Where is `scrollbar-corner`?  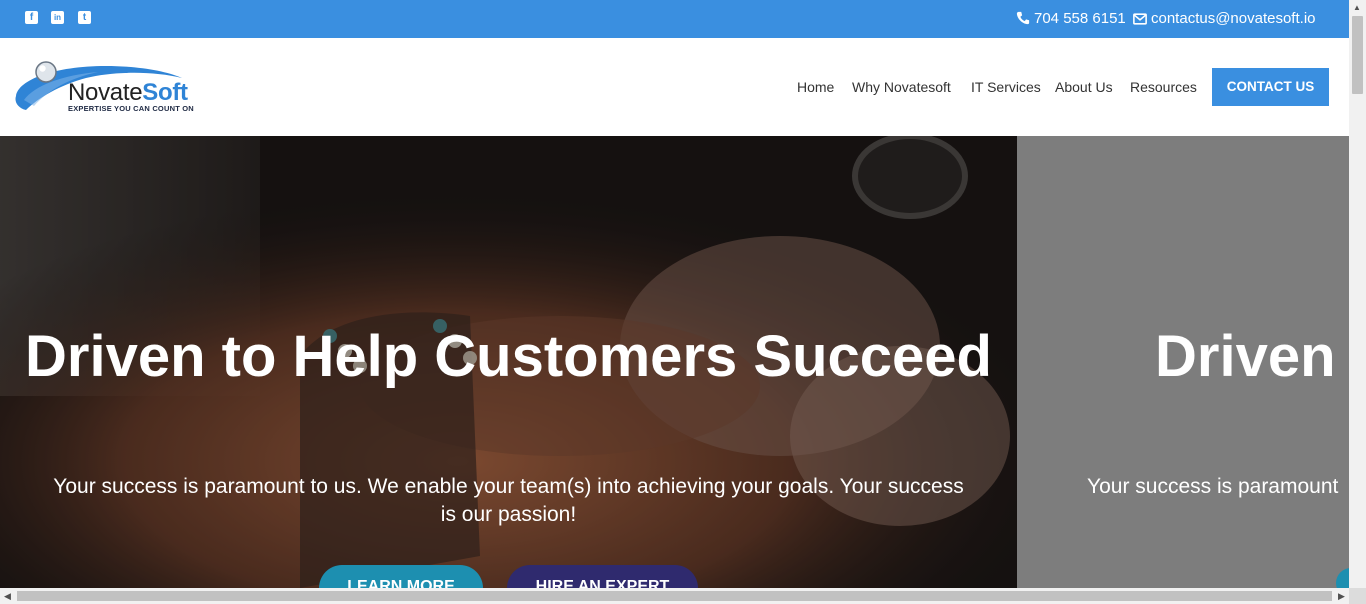 scrollbar-corner is located at coordinates (1357, 596).